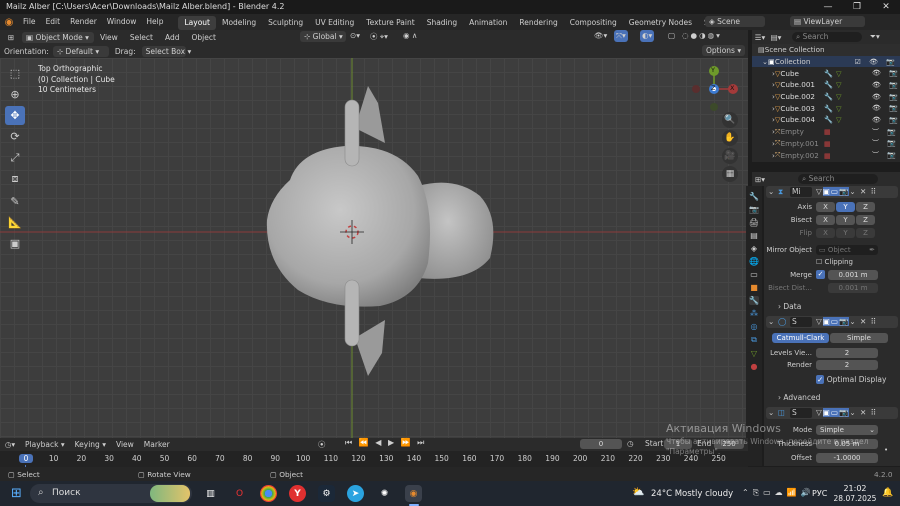 The height and width of the screenshot is (506, 900). I want to click on navigation-gizmo: Y Z X, so click(717, 89).